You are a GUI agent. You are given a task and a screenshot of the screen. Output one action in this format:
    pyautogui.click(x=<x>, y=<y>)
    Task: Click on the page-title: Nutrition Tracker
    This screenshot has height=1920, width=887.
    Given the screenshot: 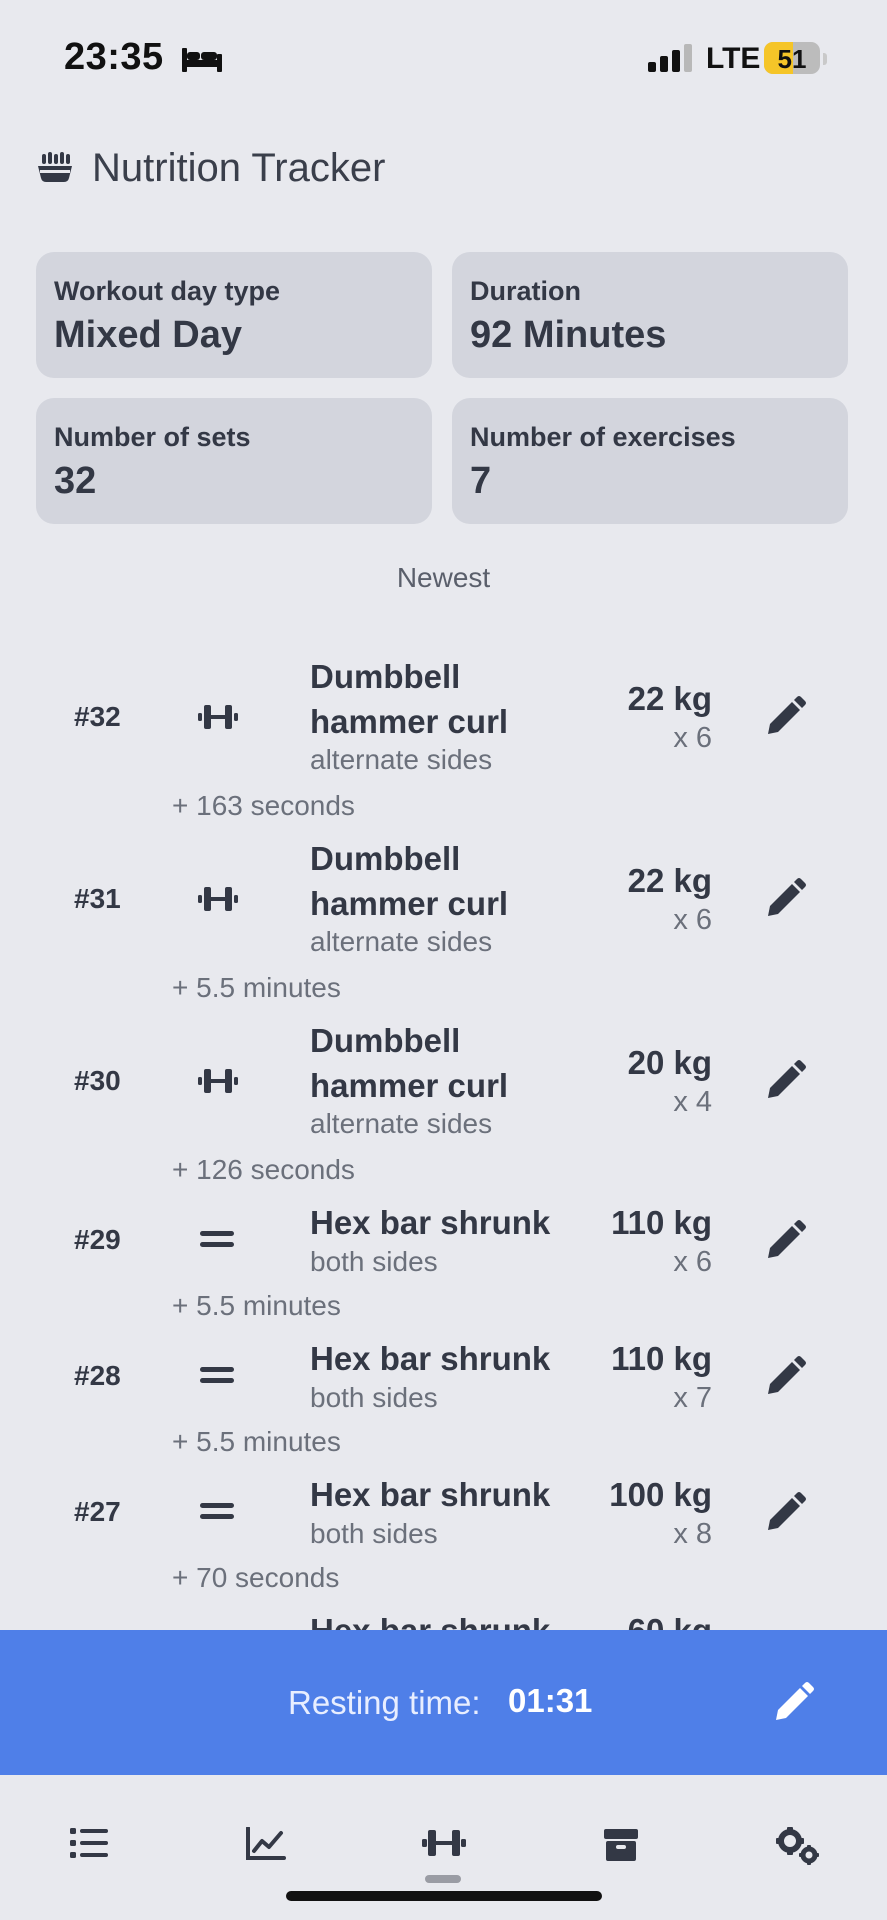 What is the action you would take?
    pyautogui.click(x=239, y=168)
    